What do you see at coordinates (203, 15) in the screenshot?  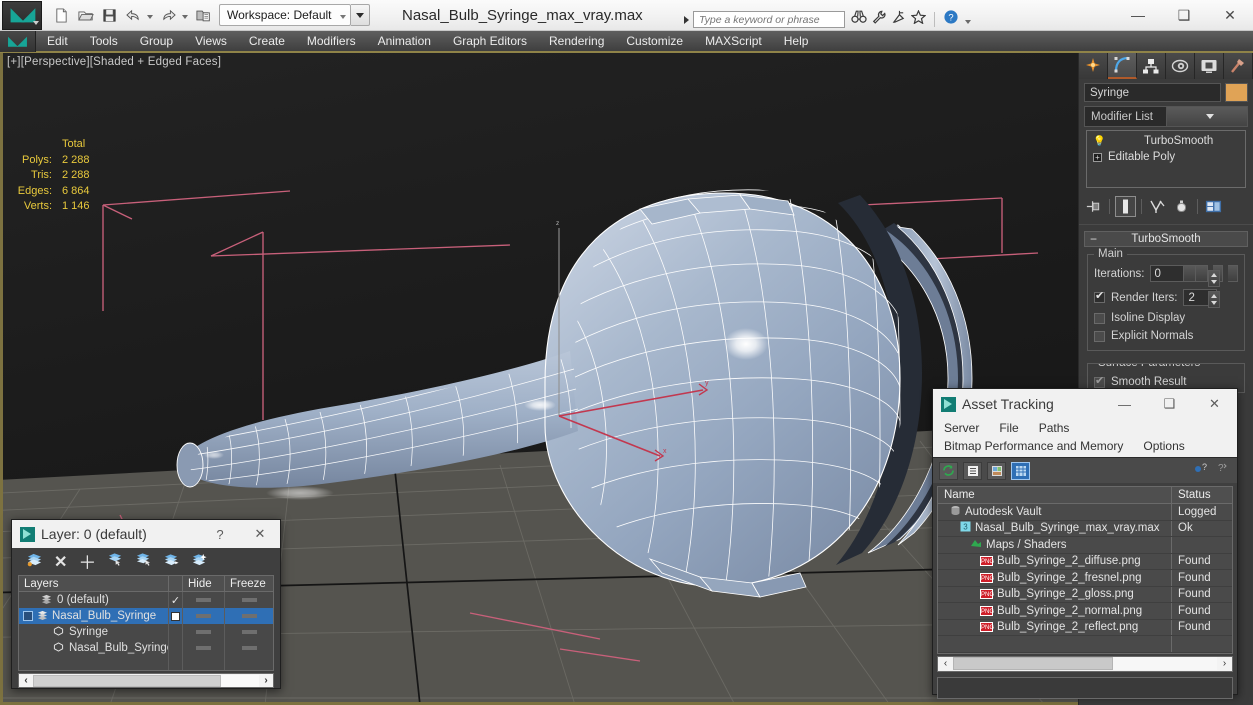 I see `set-project-folder-icon` at bounding box center [203, 15].